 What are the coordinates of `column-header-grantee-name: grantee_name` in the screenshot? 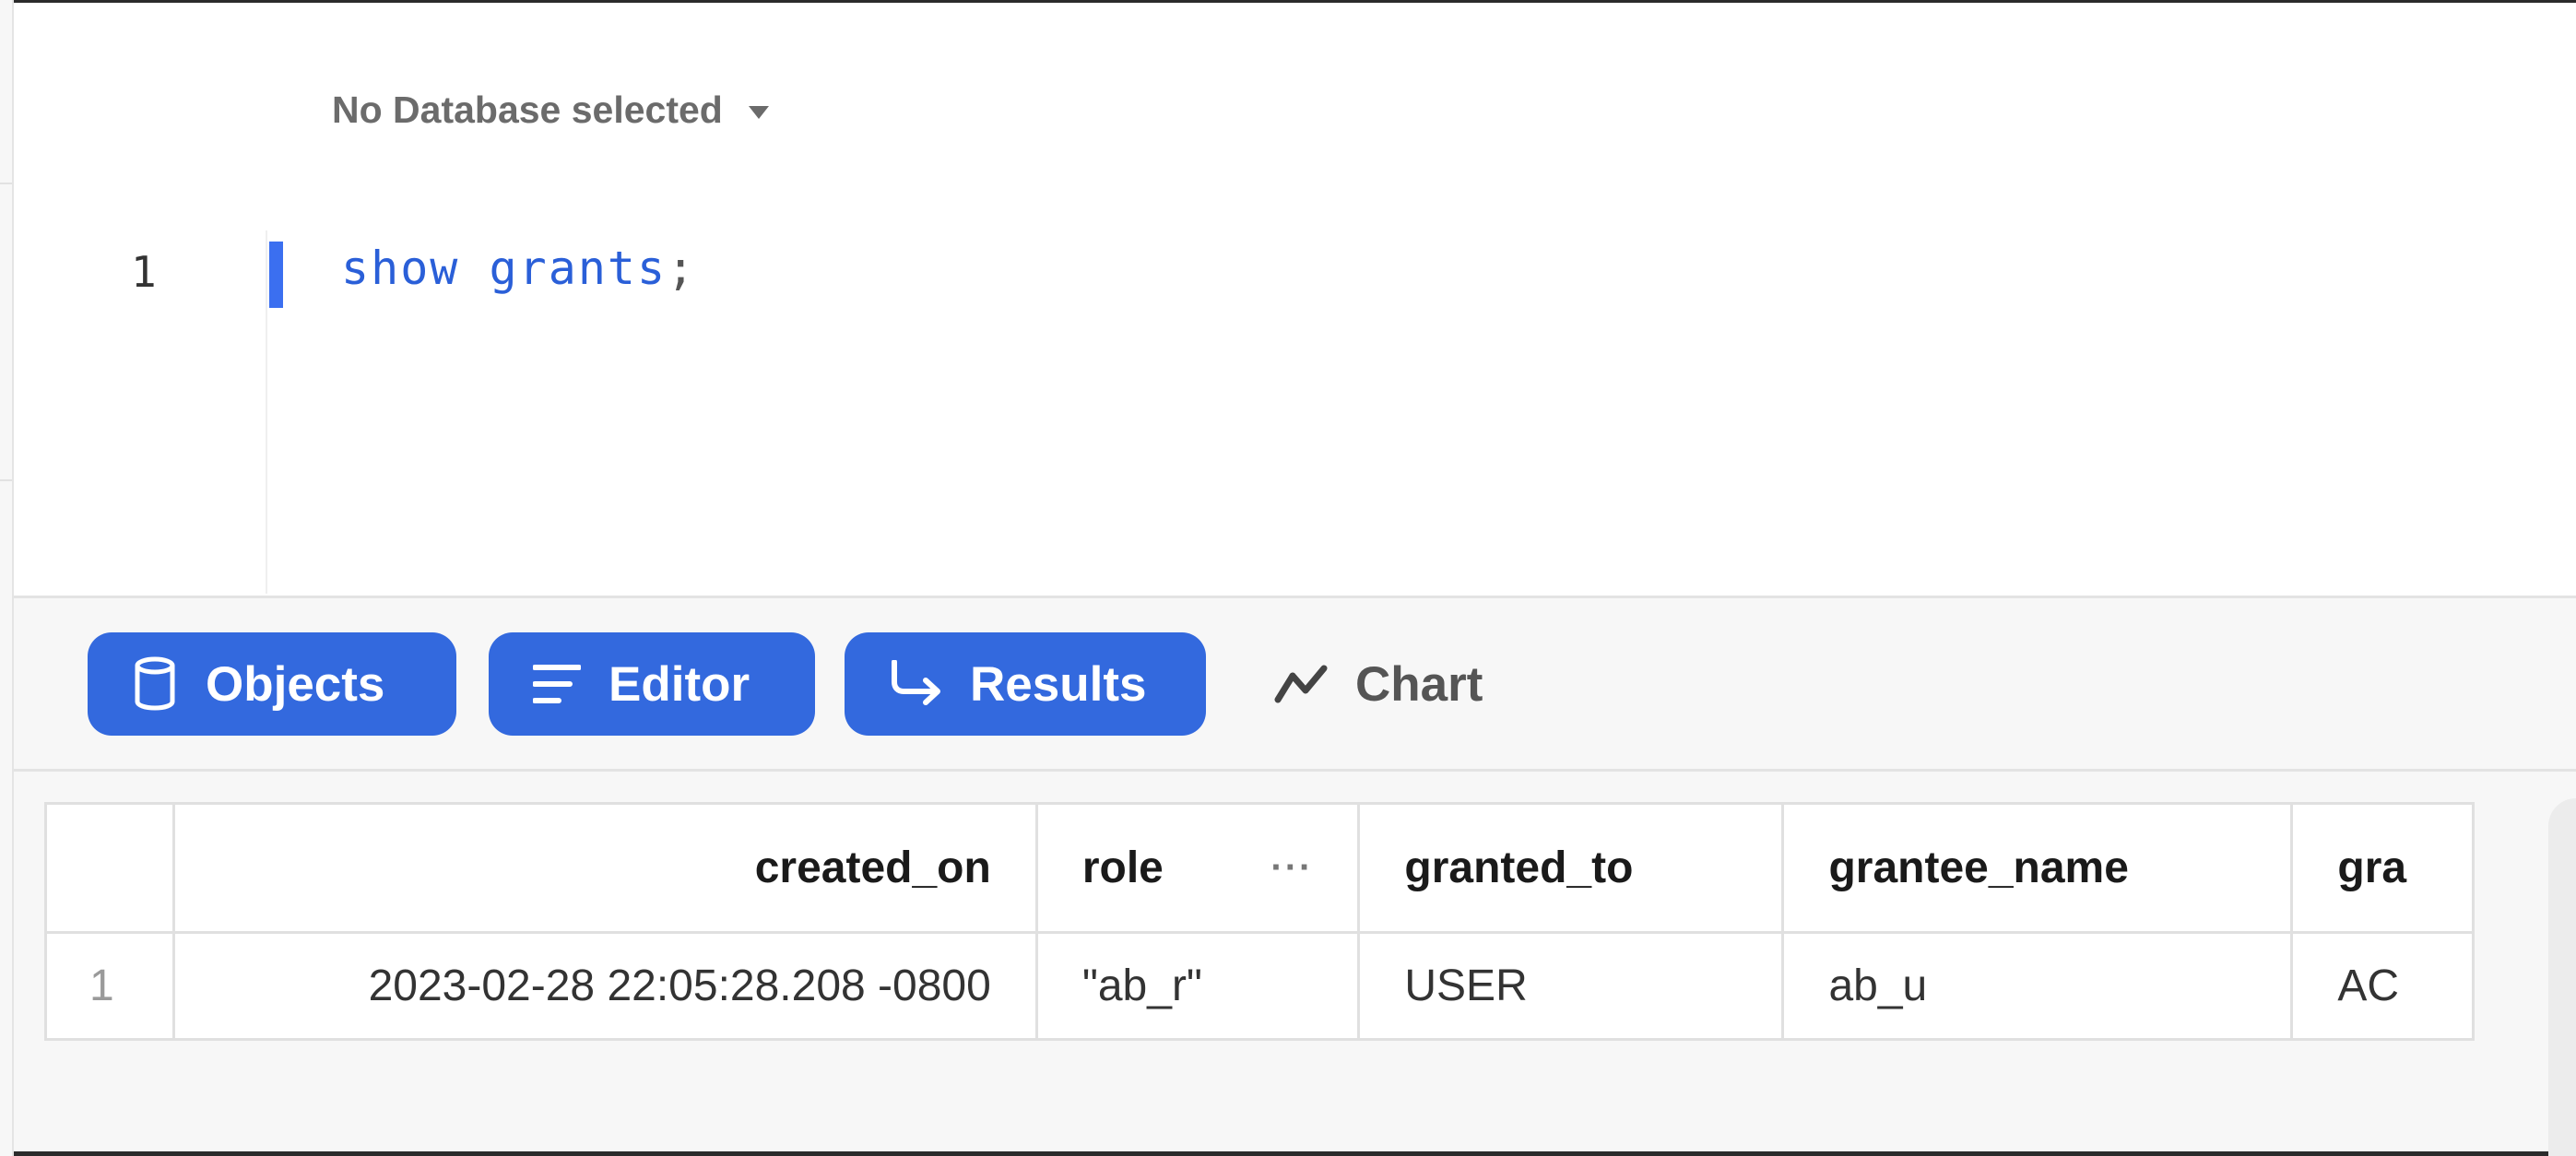 It's located at (2037, 868).